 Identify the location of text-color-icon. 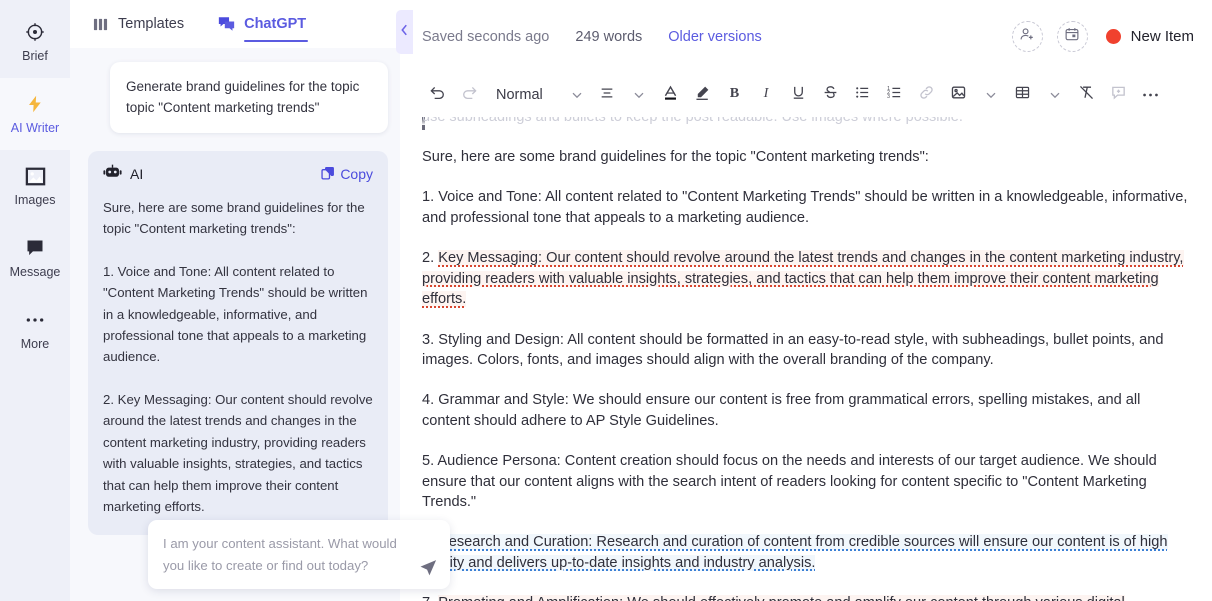
(670, 95).